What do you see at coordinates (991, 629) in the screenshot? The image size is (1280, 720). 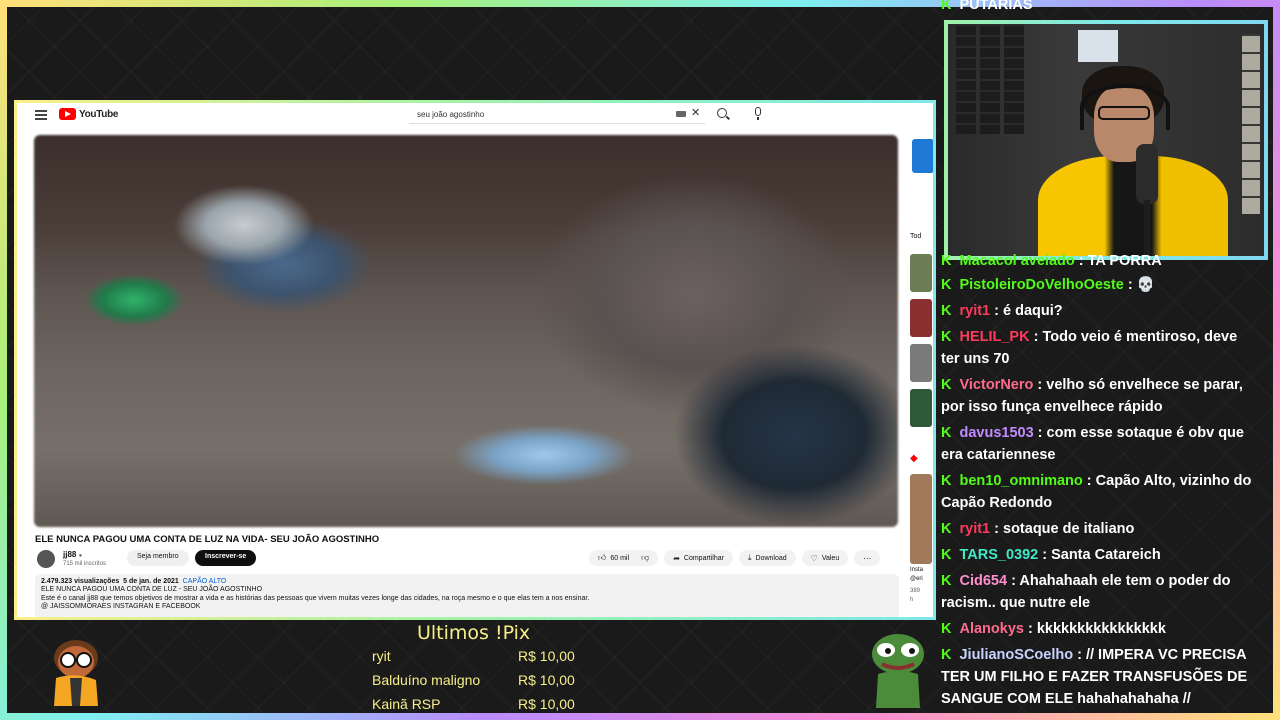 I see `chat-username: Alanokys` at bounding box center [991, 629].